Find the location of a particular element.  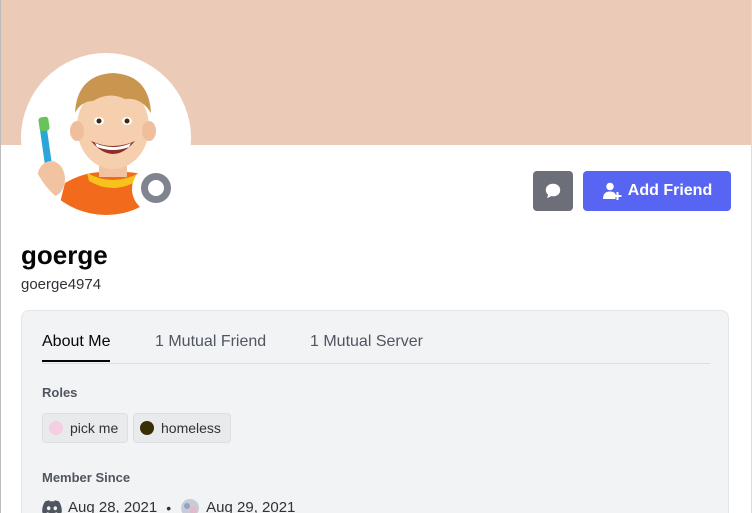

status-hole is located at coordinates (156, 188).